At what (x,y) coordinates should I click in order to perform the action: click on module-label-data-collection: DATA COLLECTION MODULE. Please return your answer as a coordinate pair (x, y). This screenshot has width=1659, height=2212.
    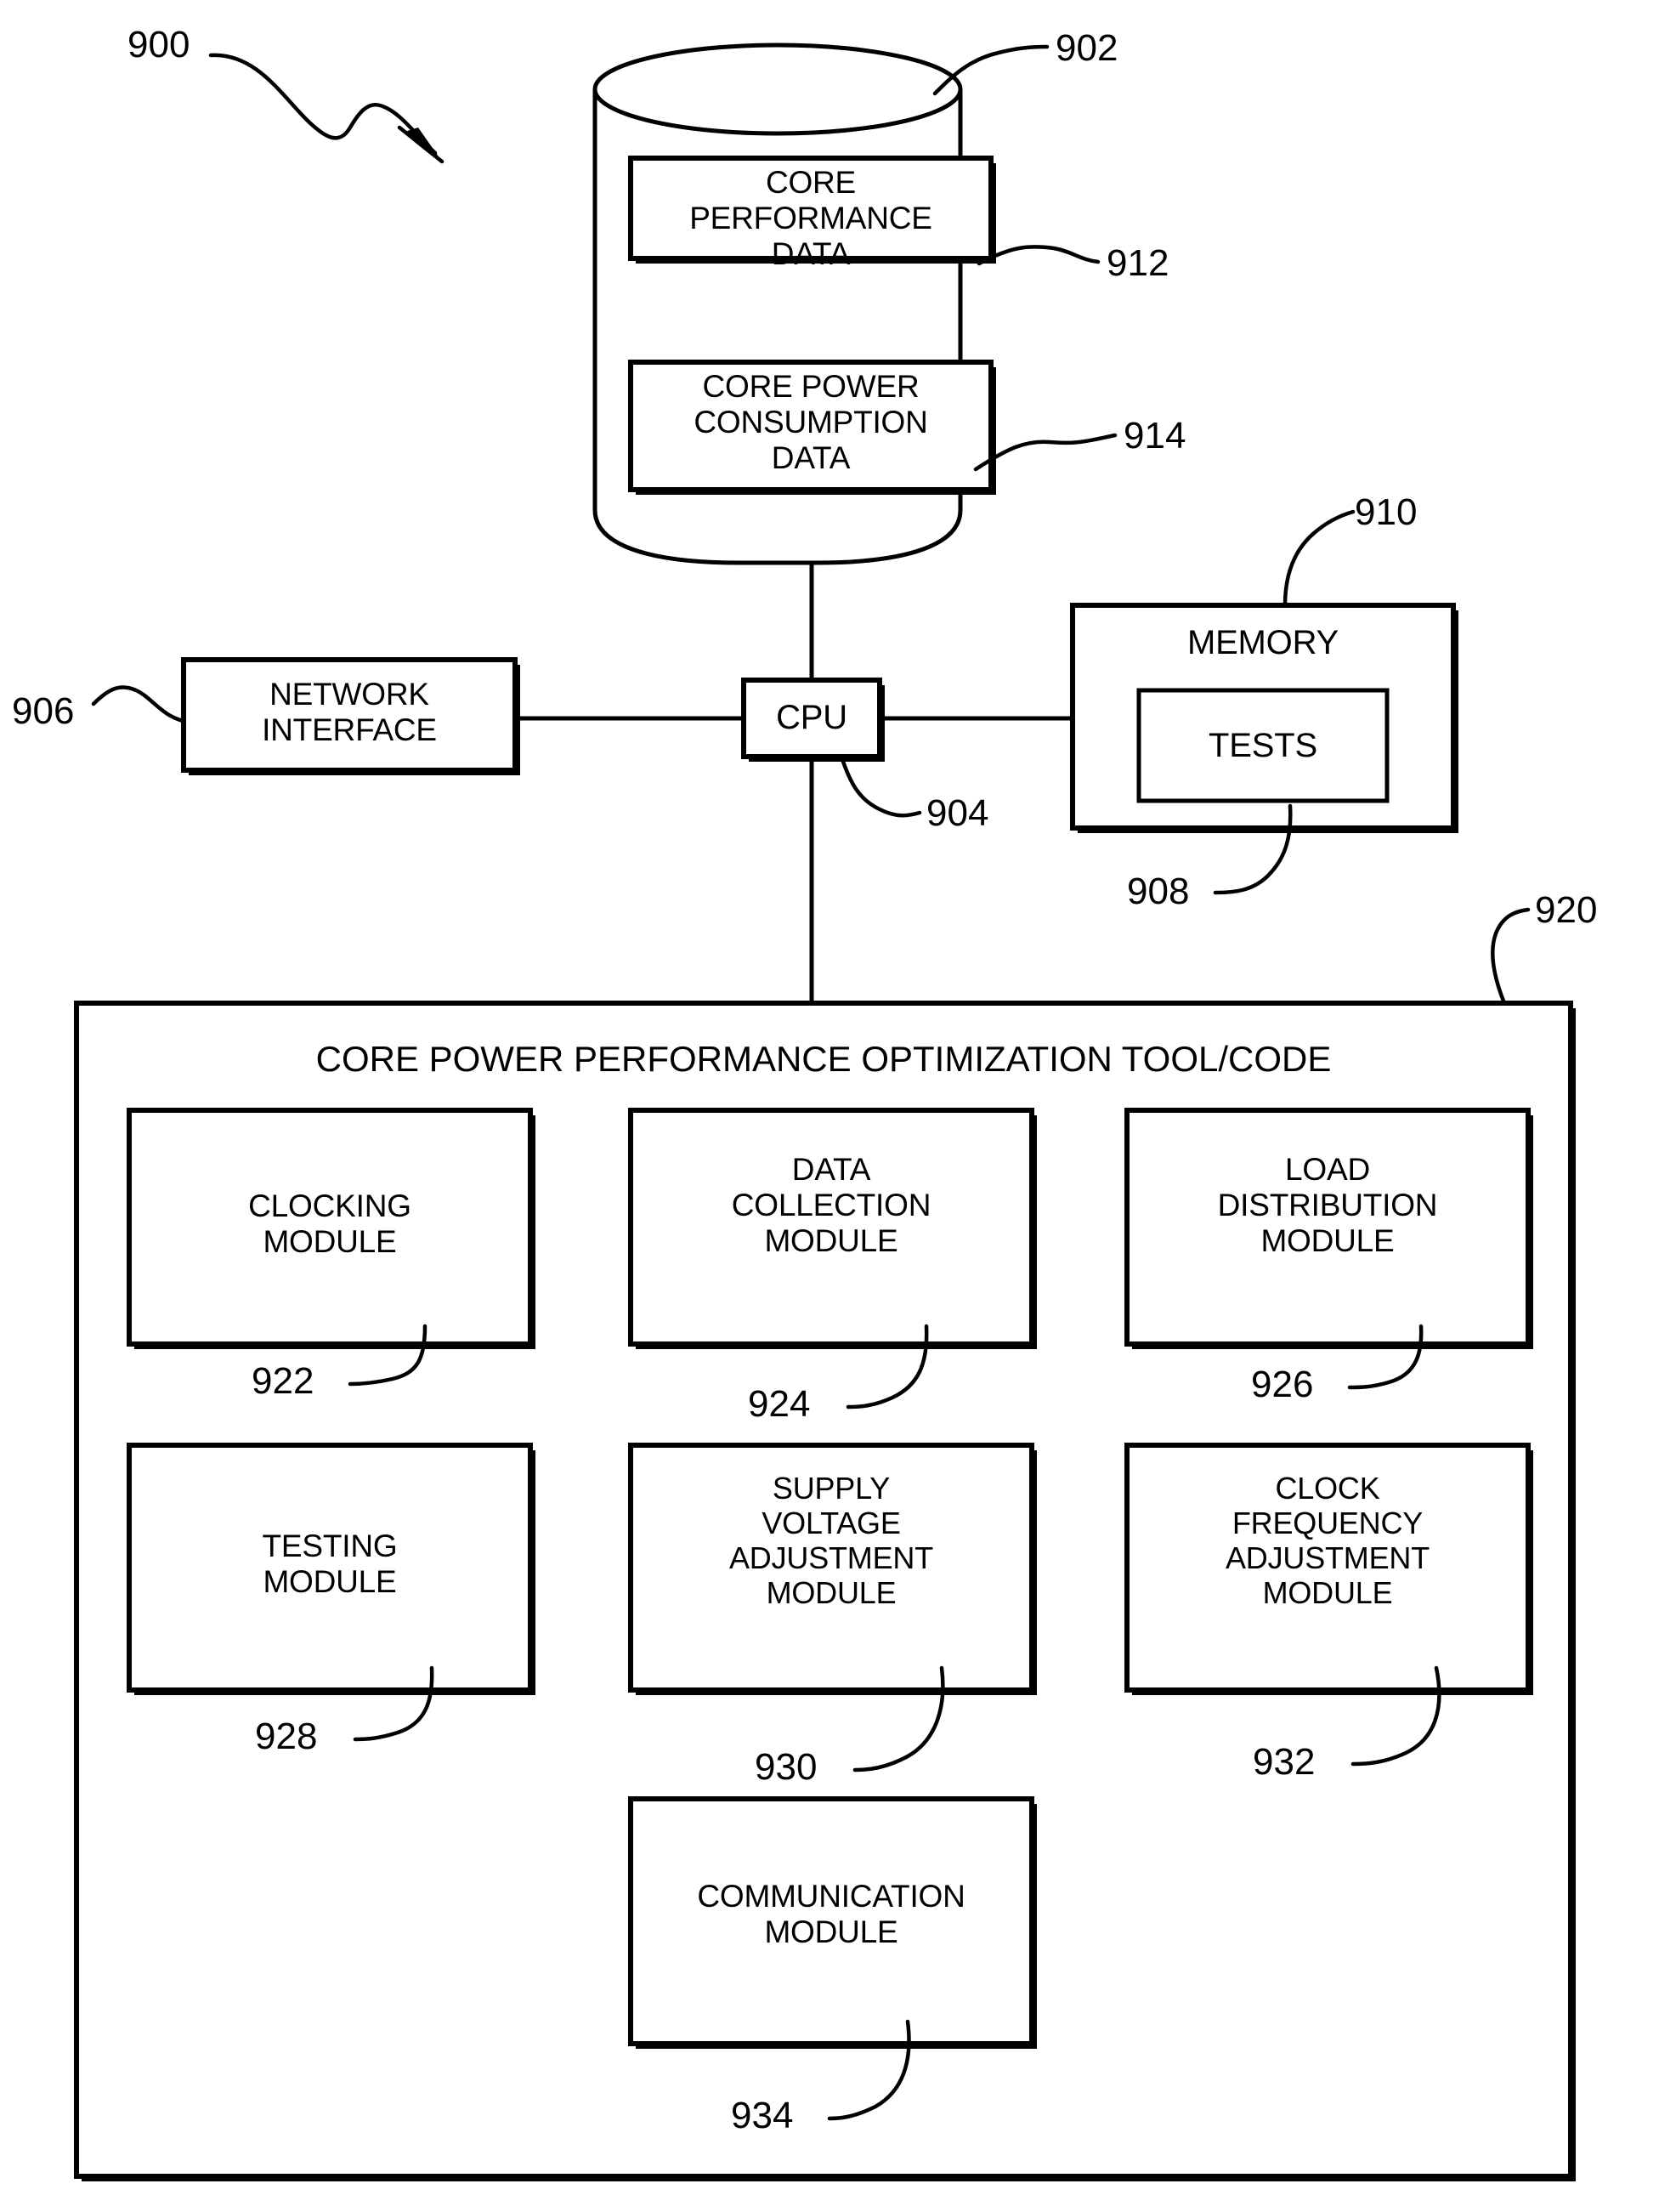
    Looking at the image, I should click on (831, 1205).